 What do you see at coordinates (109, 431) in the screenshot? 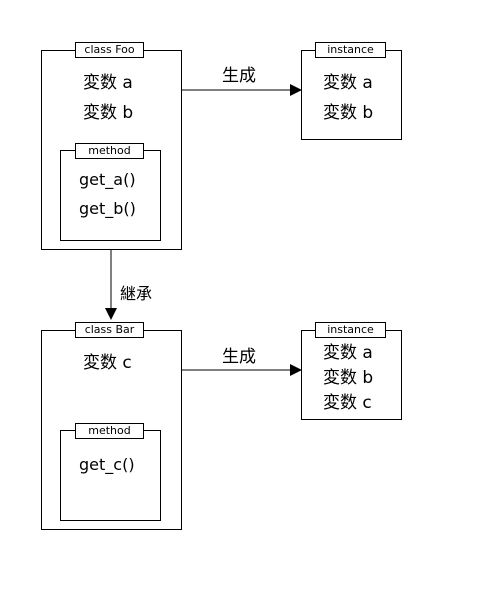
I see `bar-method-title: method` at bounding box center [109, 431].